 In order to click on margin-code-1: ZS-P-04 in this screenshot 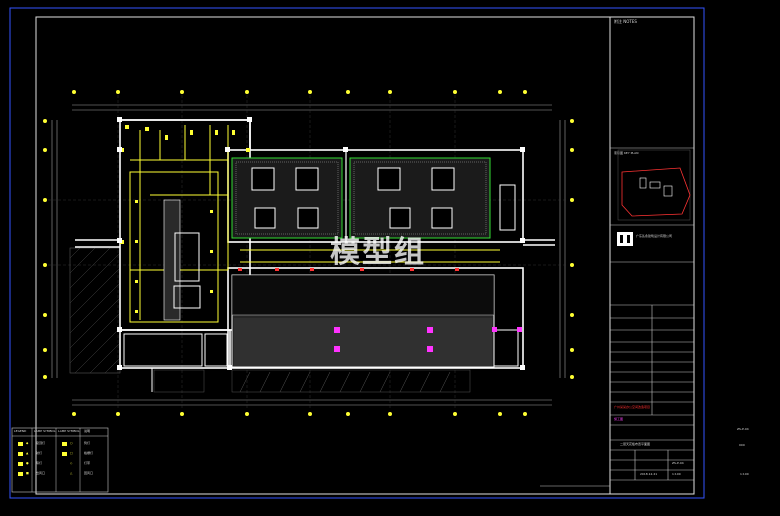, I will do `click(743, 429)`.